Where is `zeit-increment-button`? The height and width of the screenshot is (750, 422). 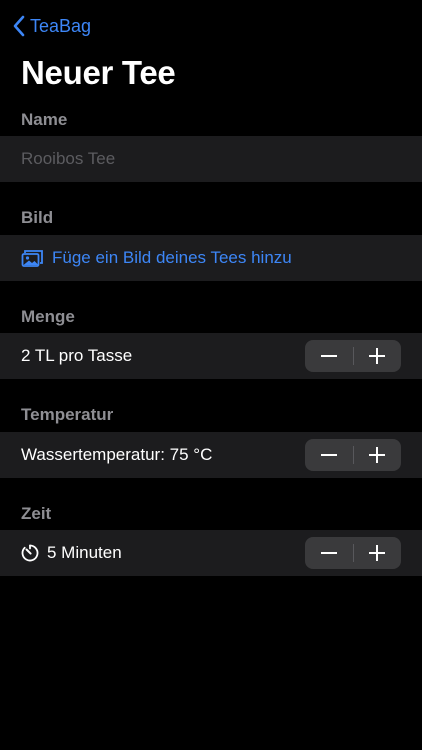 zeit-increment-button is located at coordinates (377, 553).